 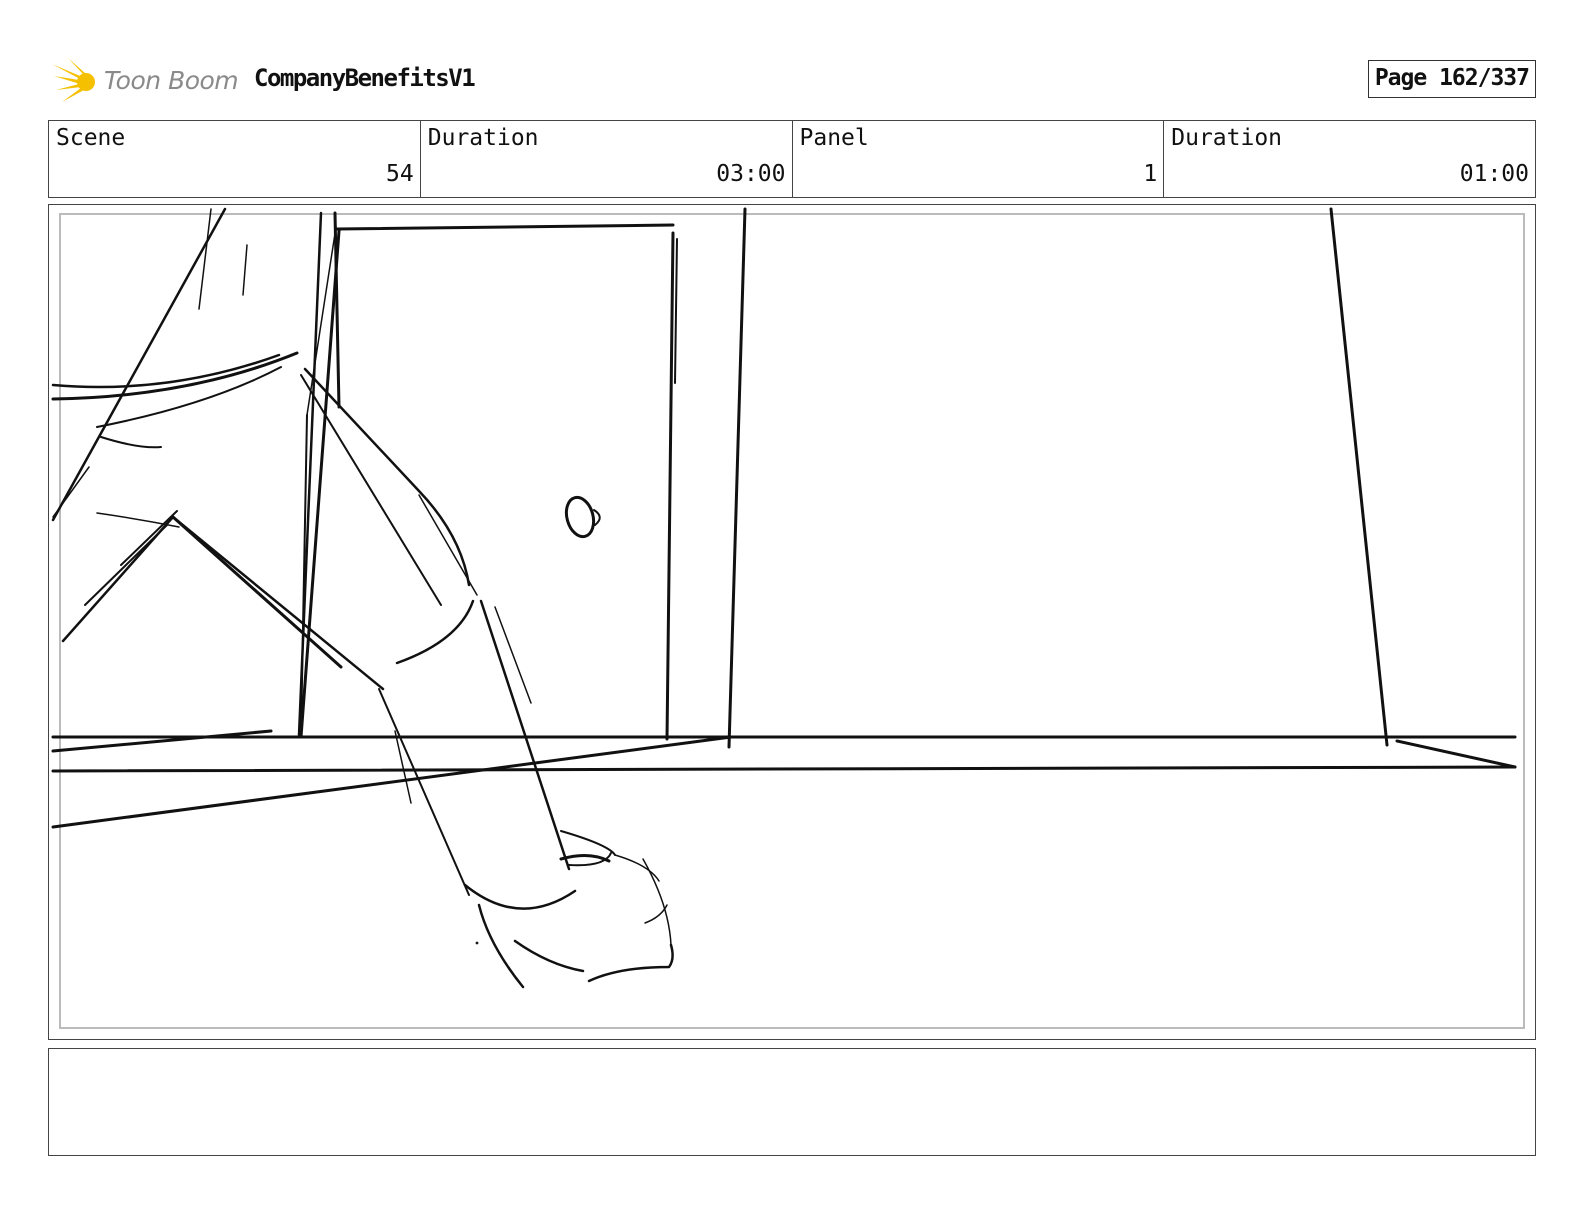 I want to click on page-header: Toon Boom CompanyBenefitsV1 Page 162/337, so click(x=792, y=82).